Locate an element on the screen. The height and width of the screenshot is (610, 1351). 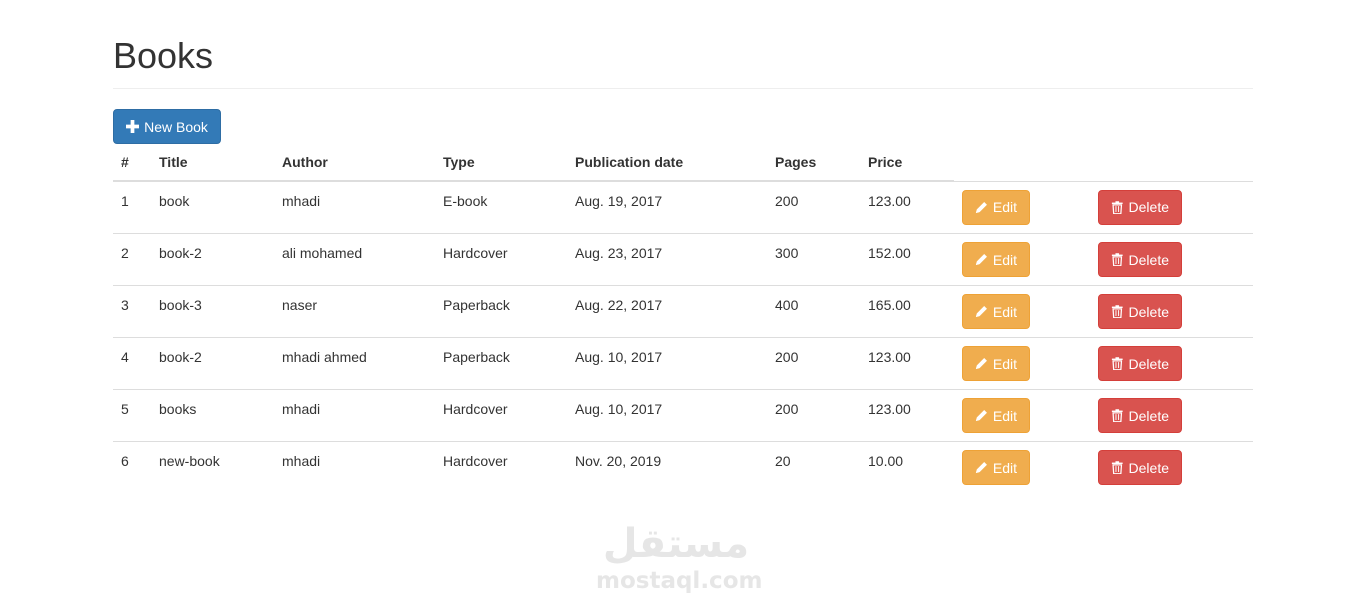
row-number: 6 is located at coordinates (125, 461).